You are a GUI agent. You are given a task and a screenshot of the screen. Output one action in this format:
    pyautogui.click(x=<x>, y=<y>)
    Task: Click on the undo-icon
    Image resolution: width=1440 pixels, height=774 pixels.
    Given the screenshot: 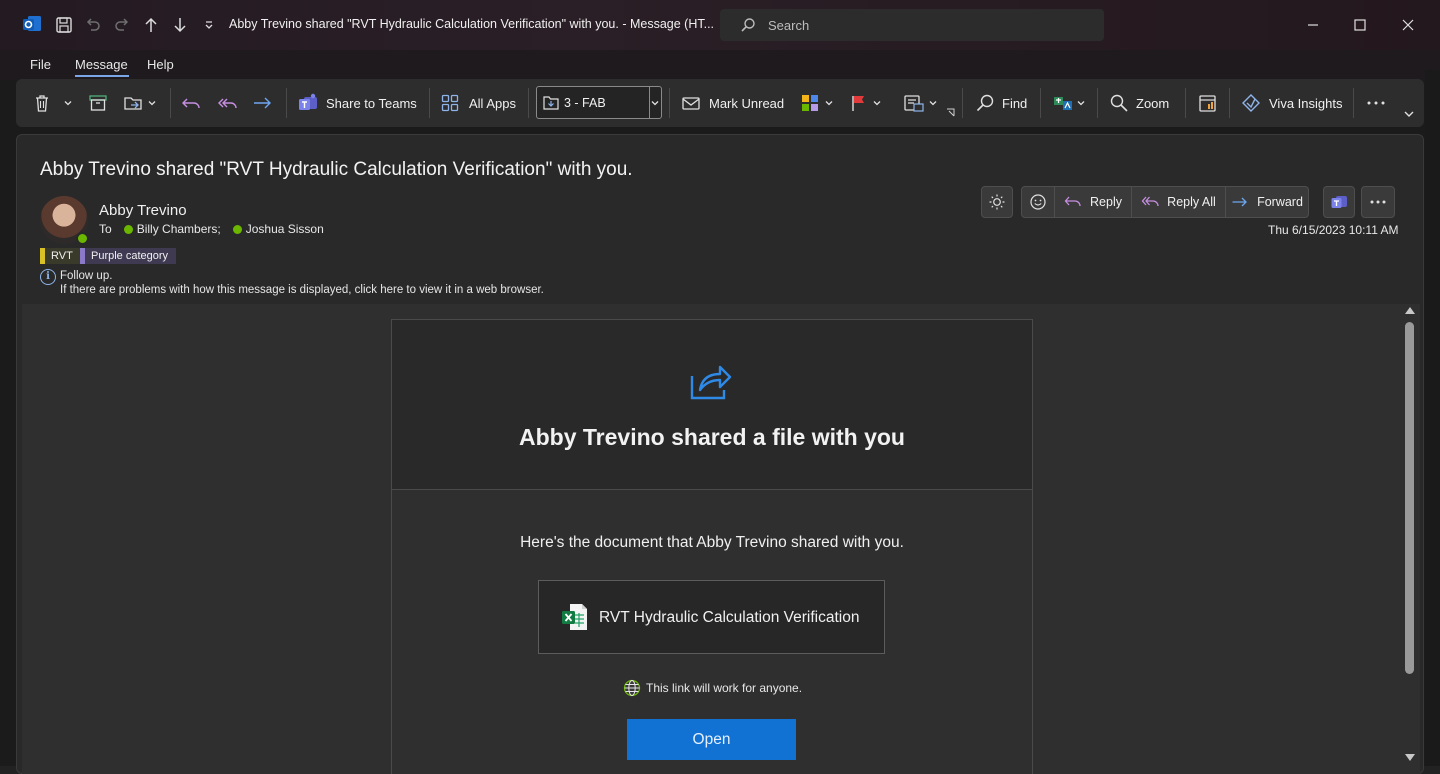 What is the action you would take?
    pyautogui.click(x=93, y=25)
    